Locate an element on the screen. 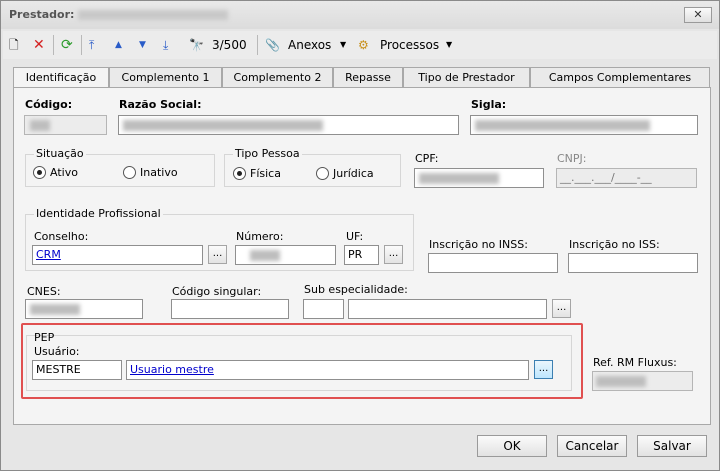  codigo-singular-field is located at coordinates (230, 309).